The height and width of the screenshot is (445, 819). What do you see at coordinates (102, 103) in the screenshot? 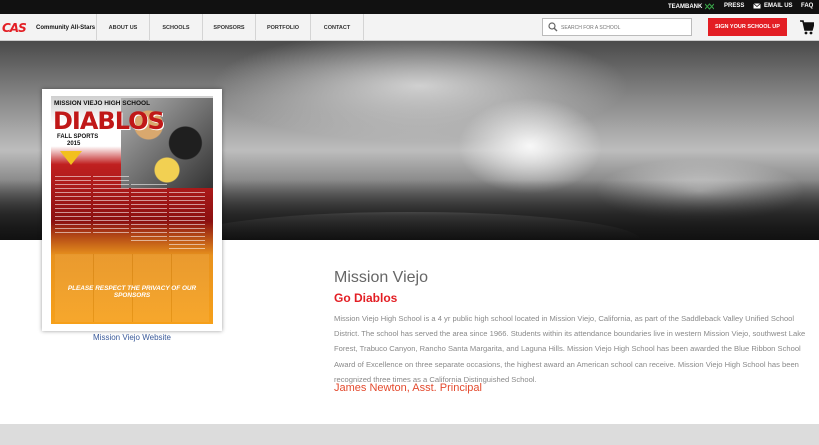
I see `poster-school-name: MISSION VIEJO HIGH SCHOOL` at bounding box center [102, 103].